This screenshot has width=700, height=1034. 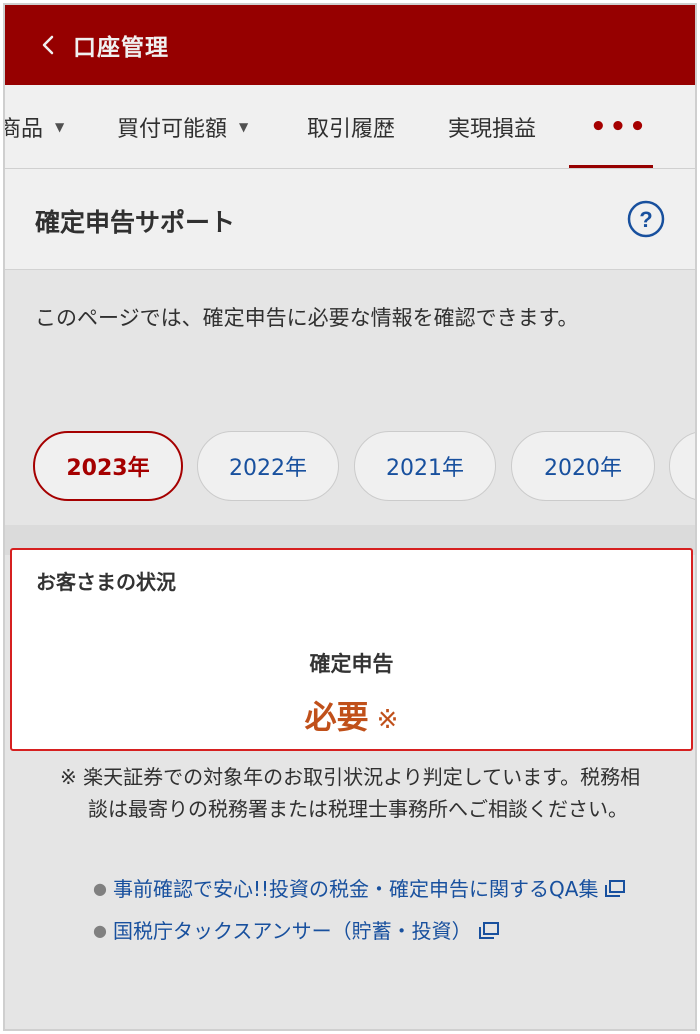 I want to click on section-header: 確定申告サポート ?, so click(x=350, y=219).